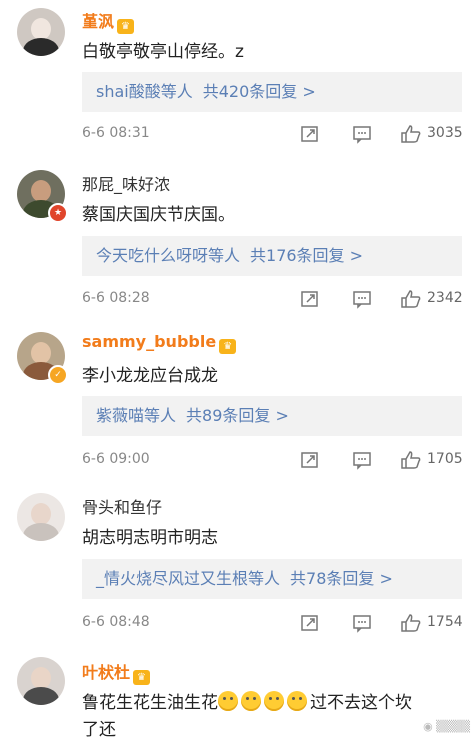 This screenshot has height=741, width=474. What do you see at coordinates (58, 375) in the screenshot?
I see `verified-badge-icon: ✓` at bounding box center [58, 375].